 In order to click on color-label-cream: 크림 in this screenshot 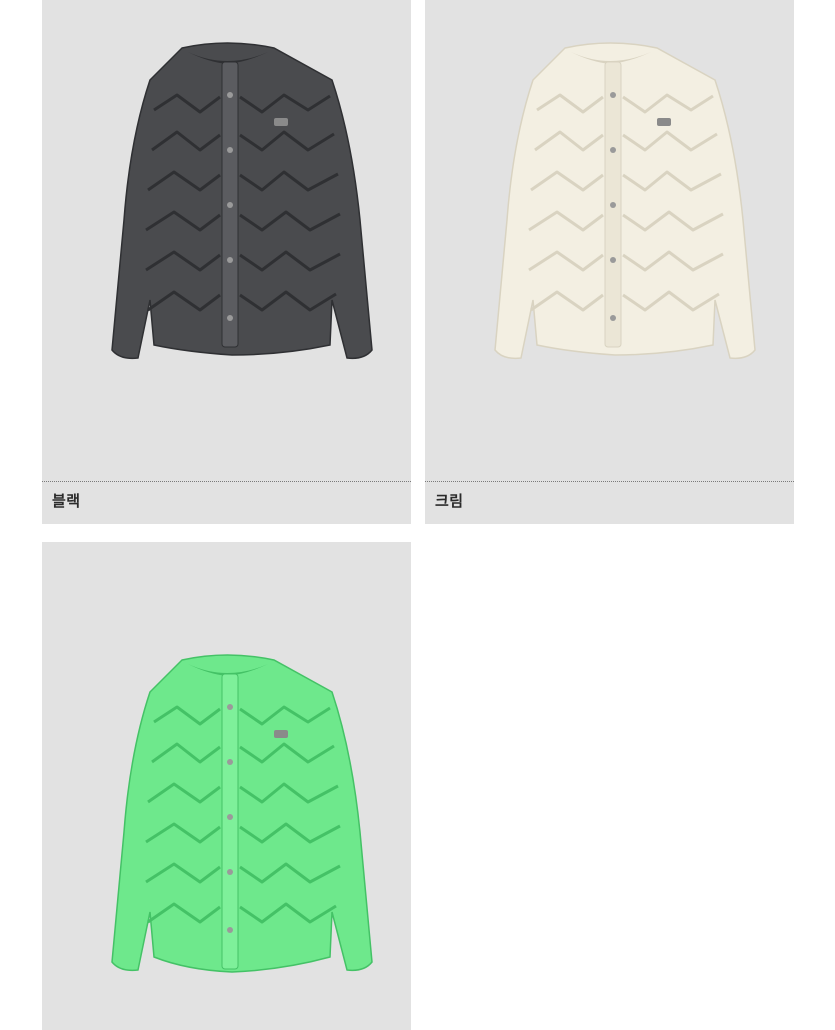, I will do `click(449, 500)`.